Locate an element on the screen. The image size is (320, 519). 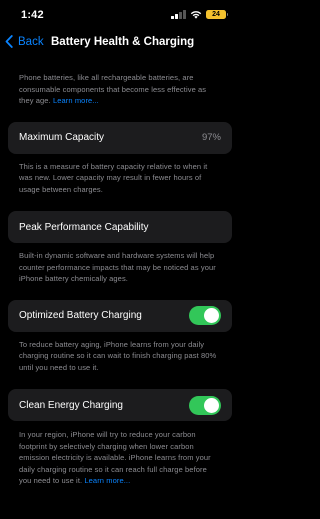
status-bar: 1:42 24 is located at coordinates (120, 15).